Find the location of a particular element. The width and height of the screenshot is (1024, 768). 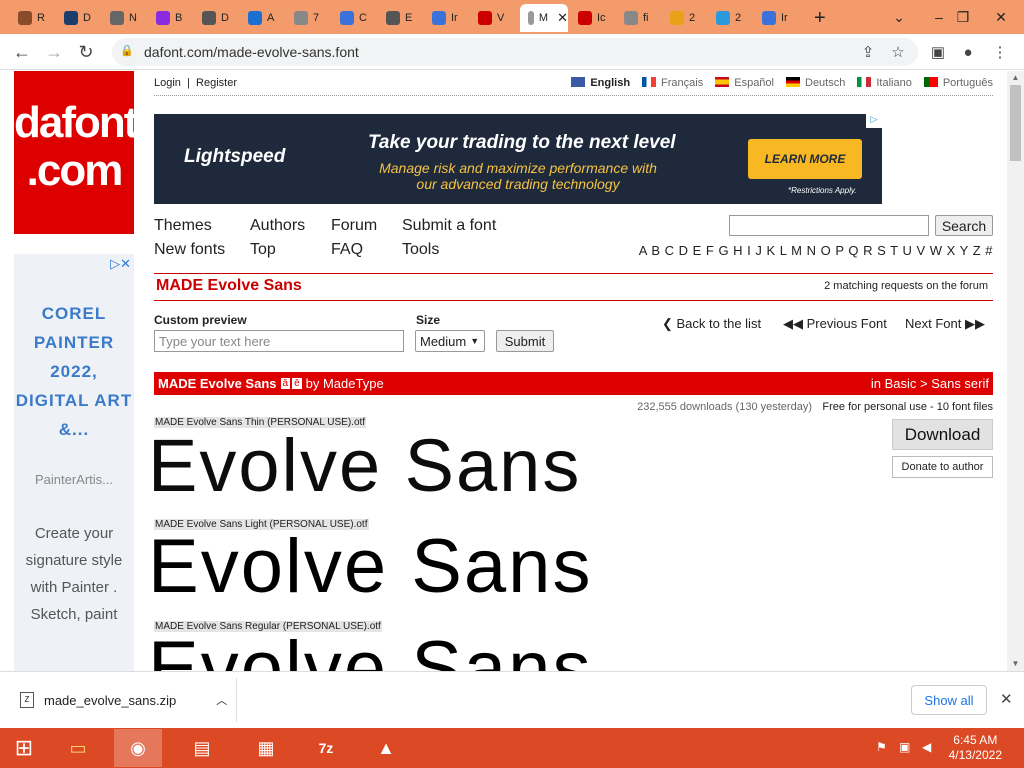

close-tab-icon: ✕ is located at coordinates (562, 18).